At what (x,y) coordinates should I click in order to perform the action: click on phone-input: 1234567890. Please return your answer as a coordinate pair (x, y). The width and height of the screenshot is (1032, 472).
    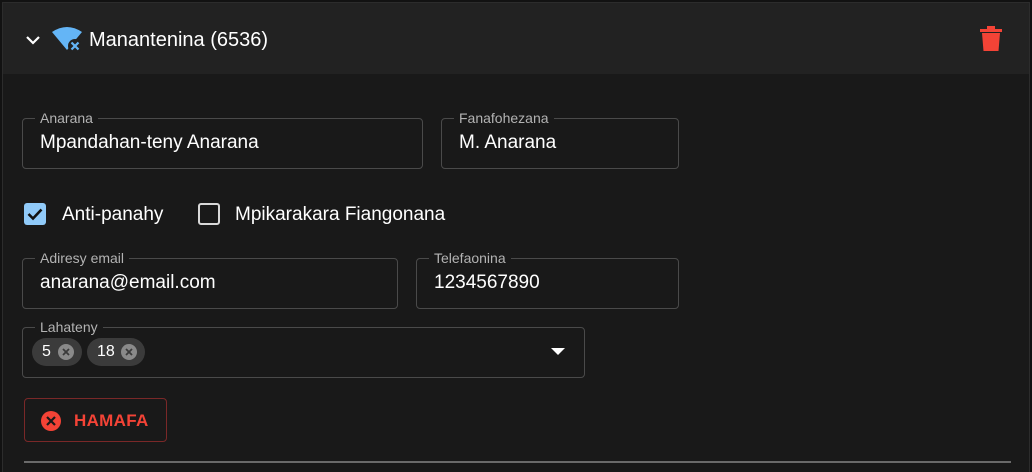
    Looking at the image, I should click on (487, 283).